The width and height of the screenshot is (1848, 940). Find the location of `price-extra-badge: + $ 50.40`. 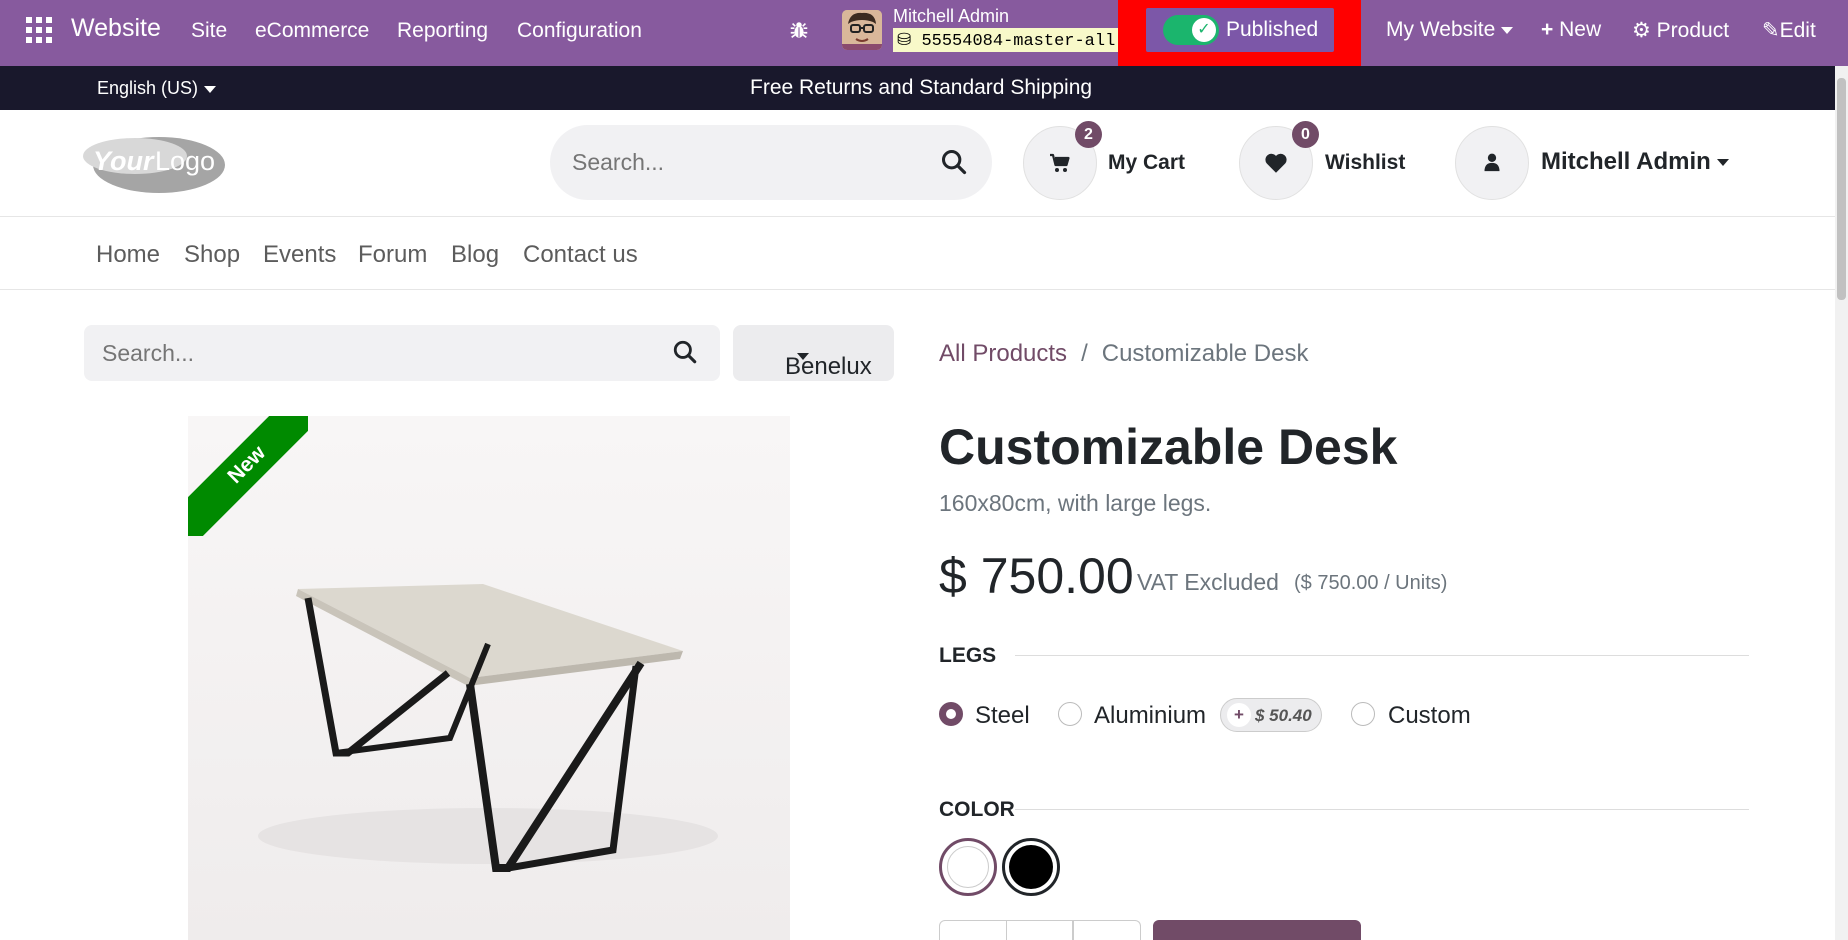

price-extra-badge: + $ 50.40 is located at coordinates (1271, 715).